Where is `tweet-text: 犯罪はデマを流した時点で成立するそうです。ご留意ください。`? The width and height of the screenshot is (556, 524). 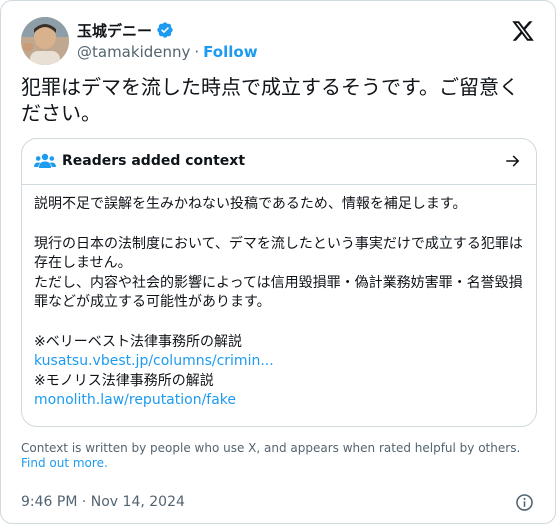
tweet-text: 犯罪はデマを流した時点で成立するそうです。ご留意ください。 is located at coordinates (270, 100).